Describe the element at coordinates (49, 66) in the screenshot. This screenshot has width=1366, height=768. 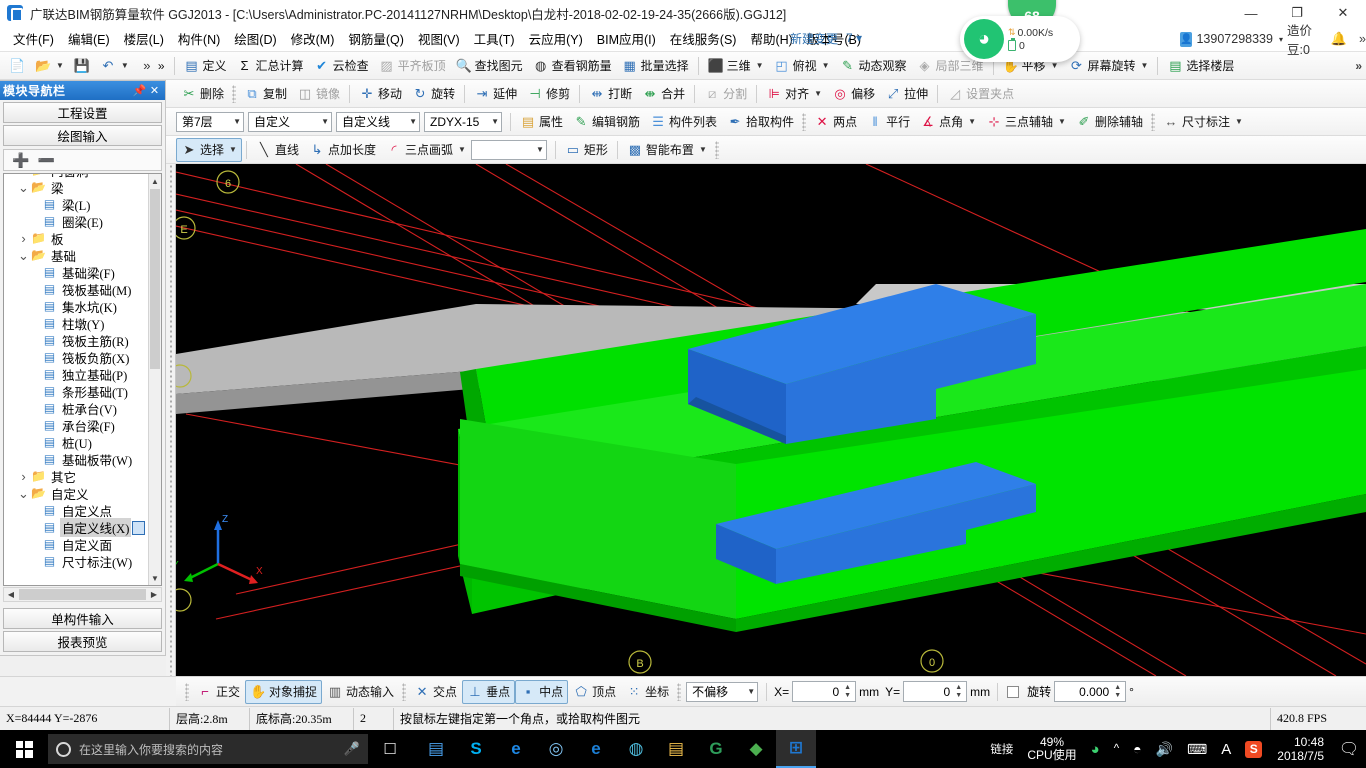
I see `open-button: 📂 ▼` at that location.